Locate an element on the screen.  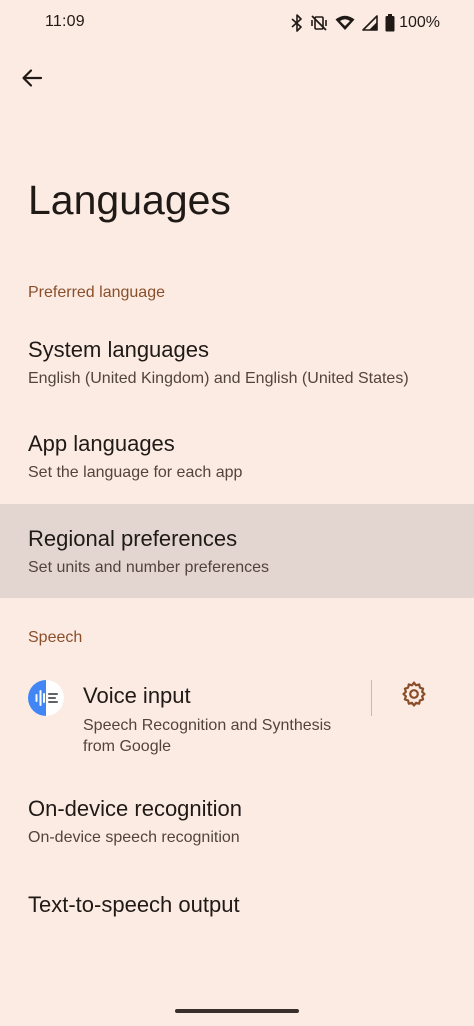
back-button is located at coordinates (32, 80).